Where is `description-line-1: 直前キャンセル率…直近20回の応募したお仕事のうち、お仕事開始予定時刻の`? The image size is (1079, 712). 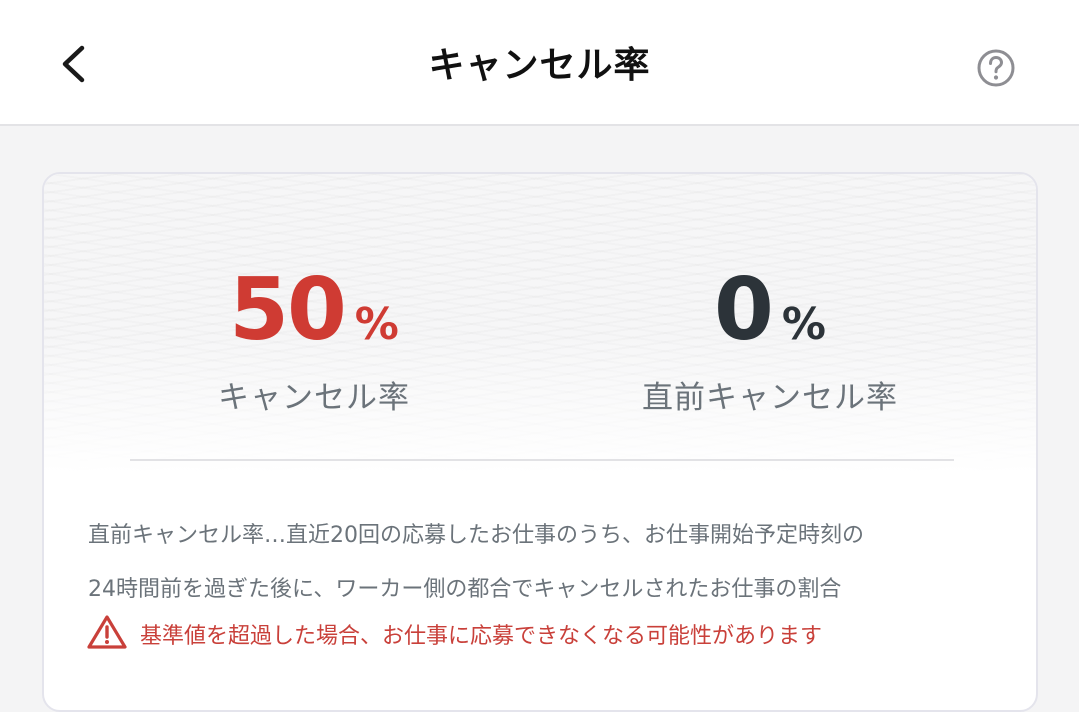 description-line-1: 直前キャンセル率…直近20回の応募したお仕事のうち、お仕事開始予定時刻の is located at coordinates (476, 535).